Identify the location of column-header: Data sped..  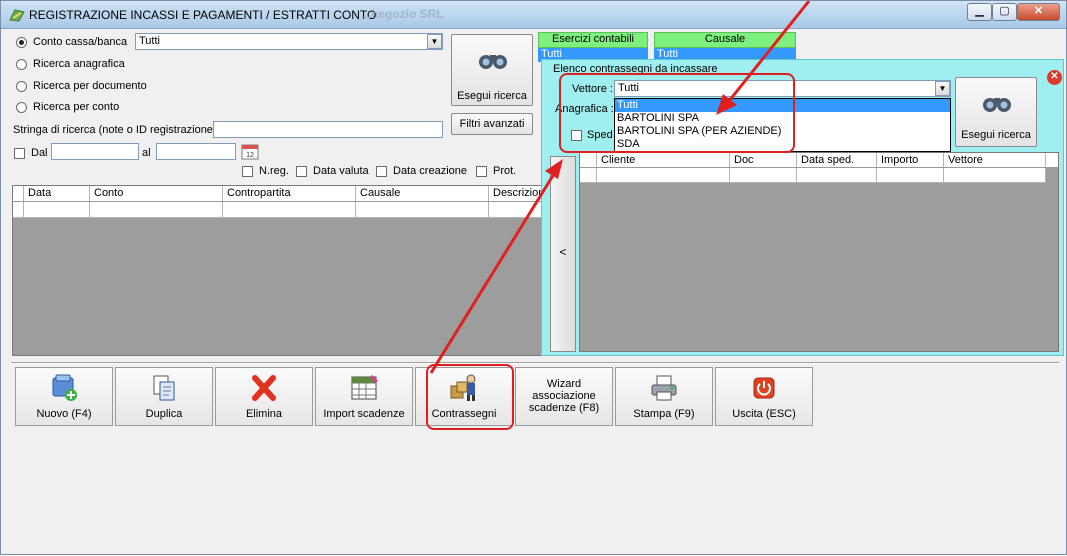
(837, 160).